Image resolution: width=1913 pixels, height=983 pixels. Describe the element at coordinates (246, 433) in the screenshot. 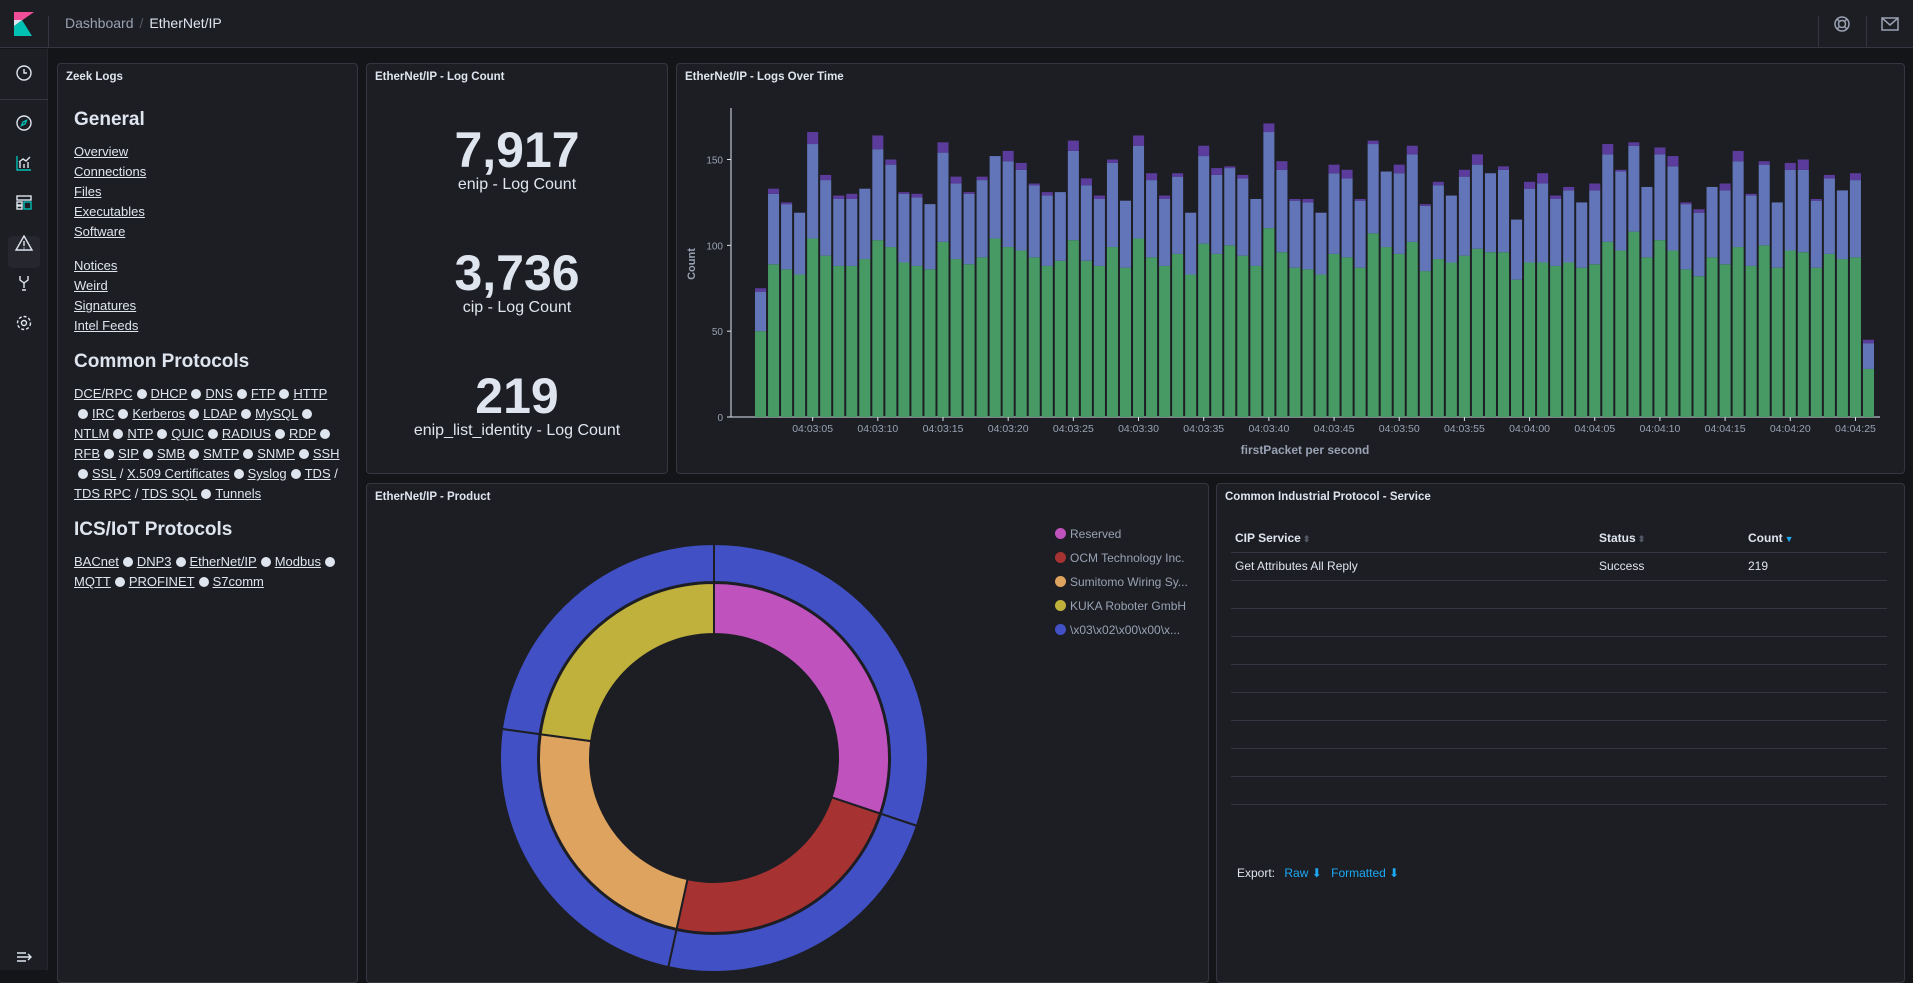

I see `protocol-link: RADIUS` at that location.